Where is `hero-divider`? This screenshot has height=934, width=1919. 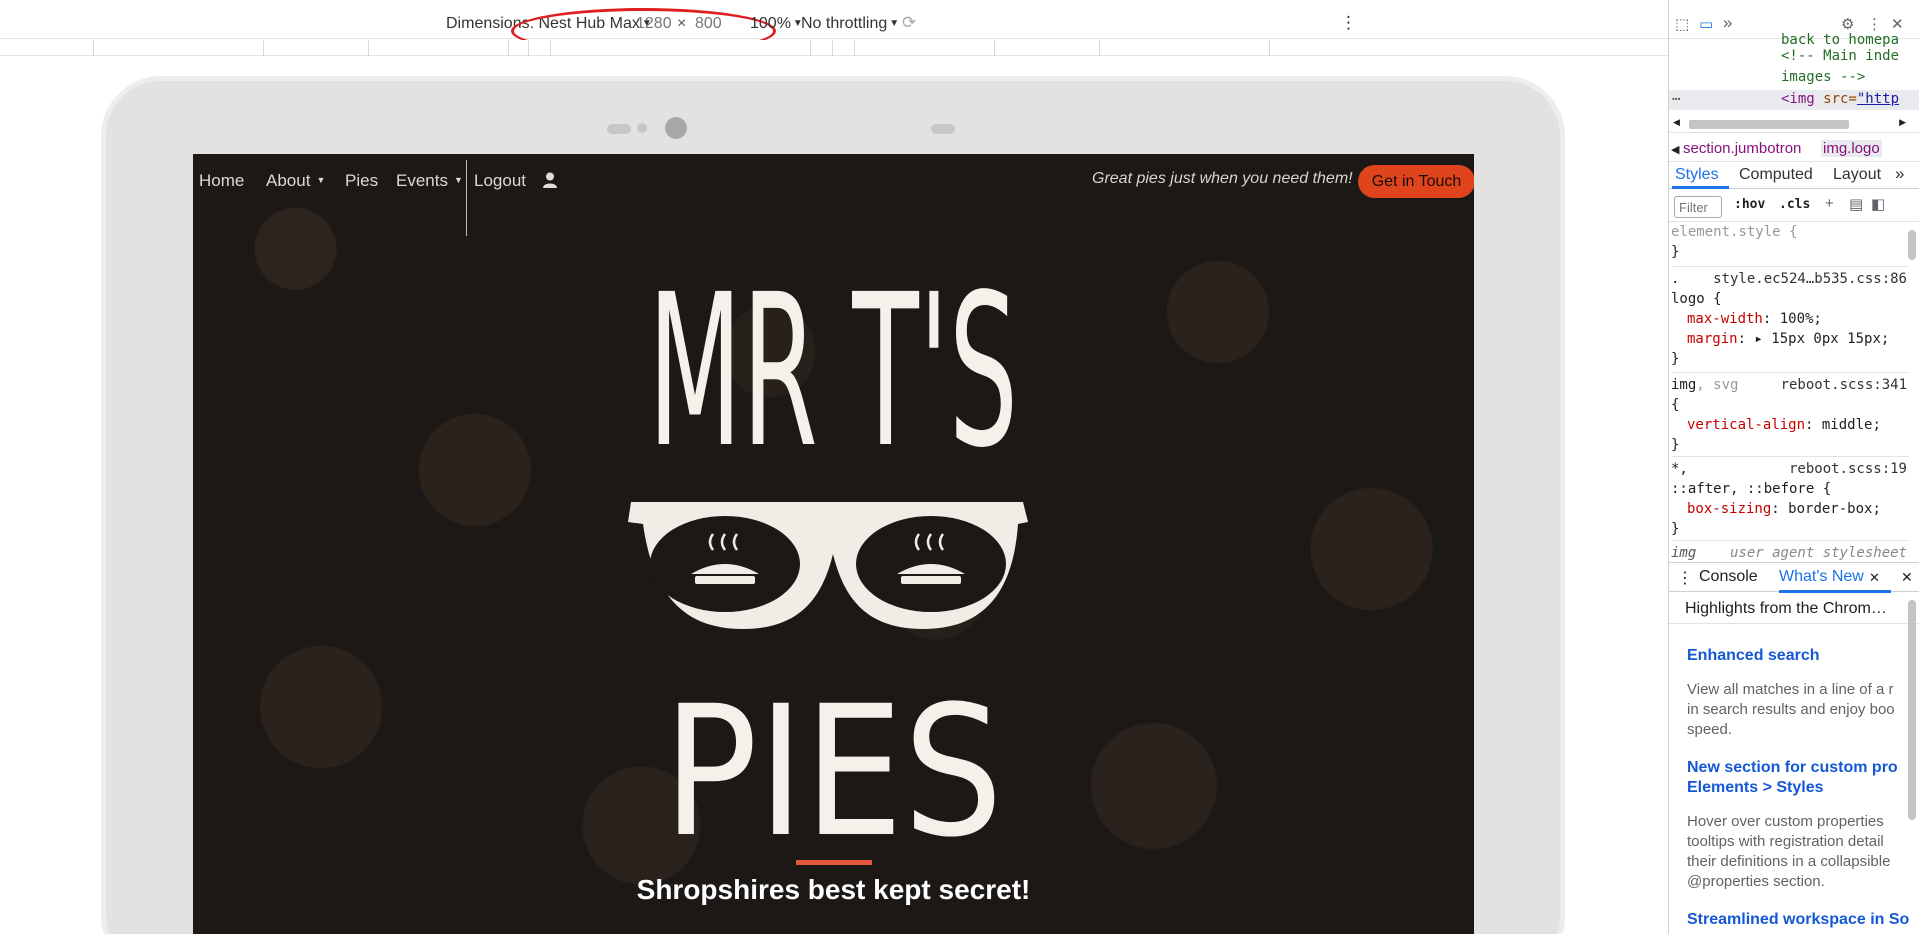
hero-divider is located at coordinates (834, 862).